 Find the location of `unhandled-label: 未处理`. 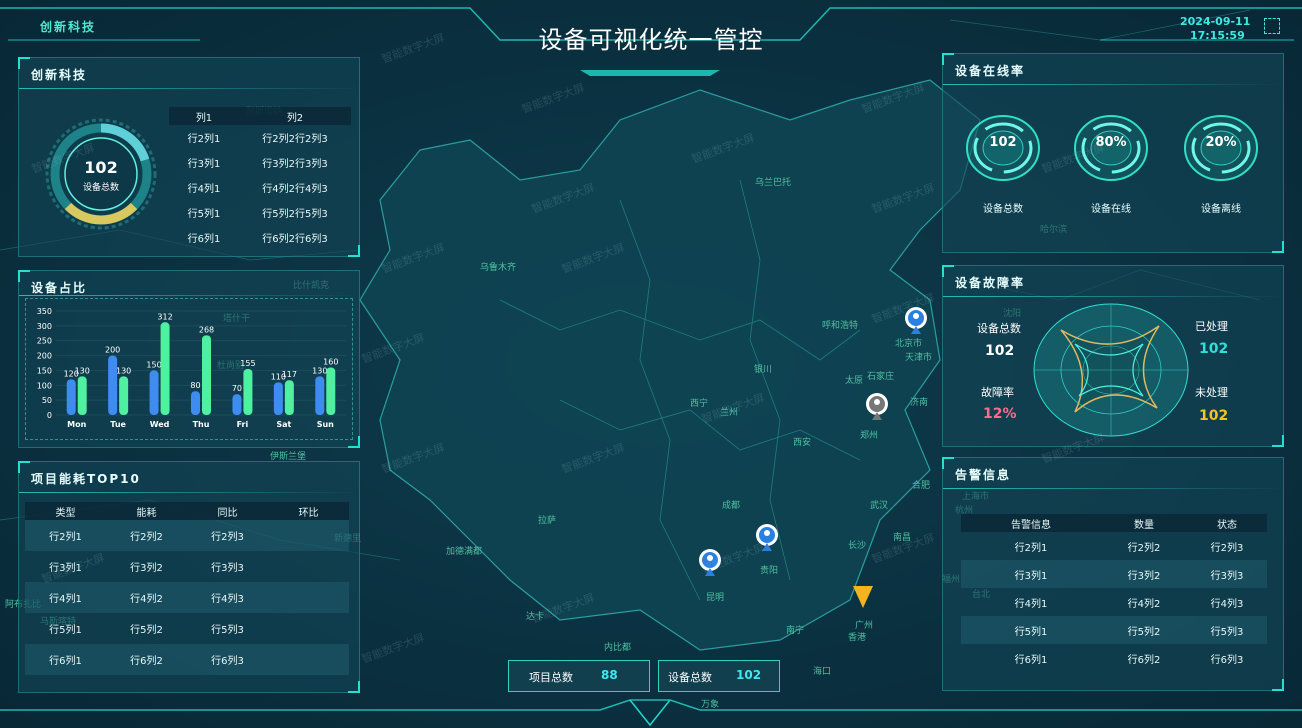

unhandled-label: 未处理 is located at coordinates (1211, 392).